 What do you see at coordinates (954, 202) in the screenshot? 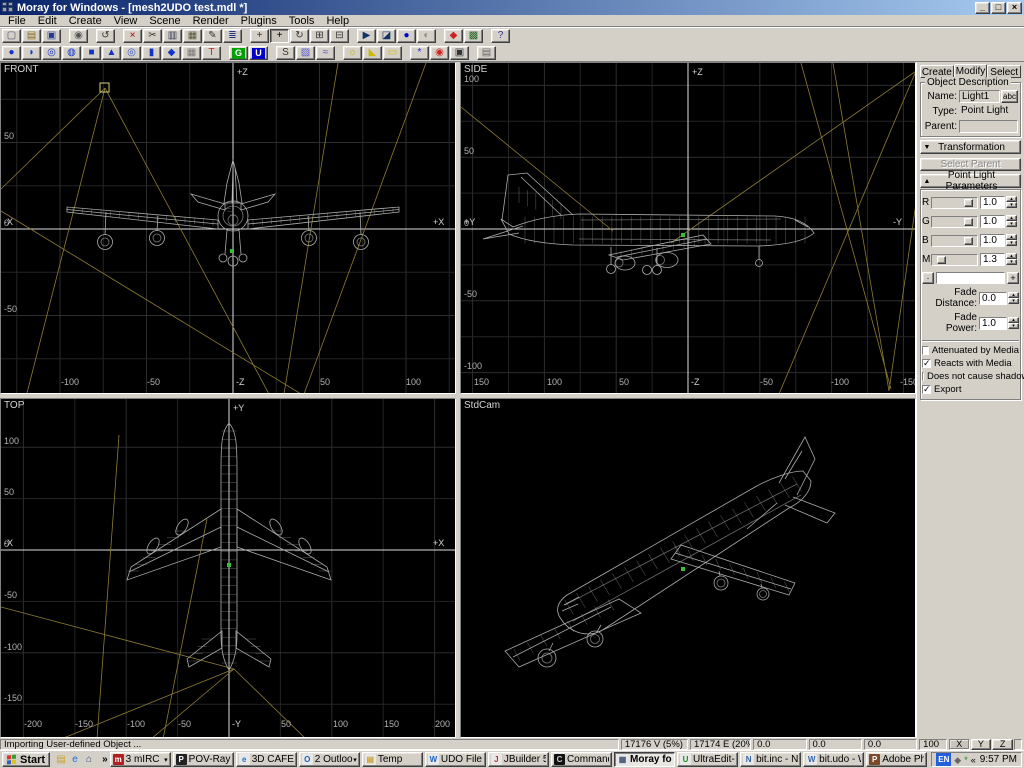
I see `slider-track-r` at bounding box center [954, 202].